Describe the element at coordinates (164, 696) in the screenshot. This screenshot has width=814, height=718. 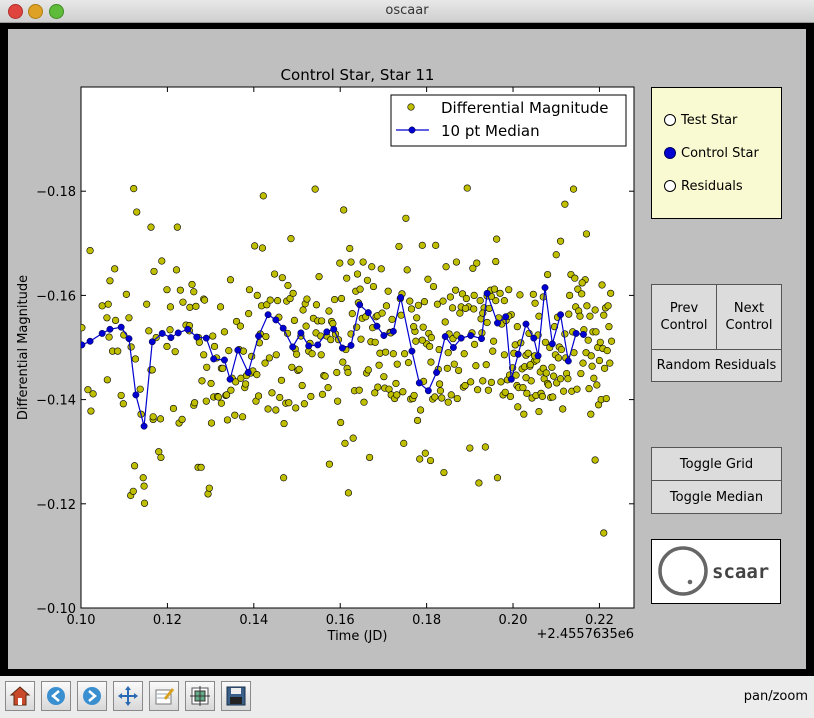
I see `zoom-button` at that location.